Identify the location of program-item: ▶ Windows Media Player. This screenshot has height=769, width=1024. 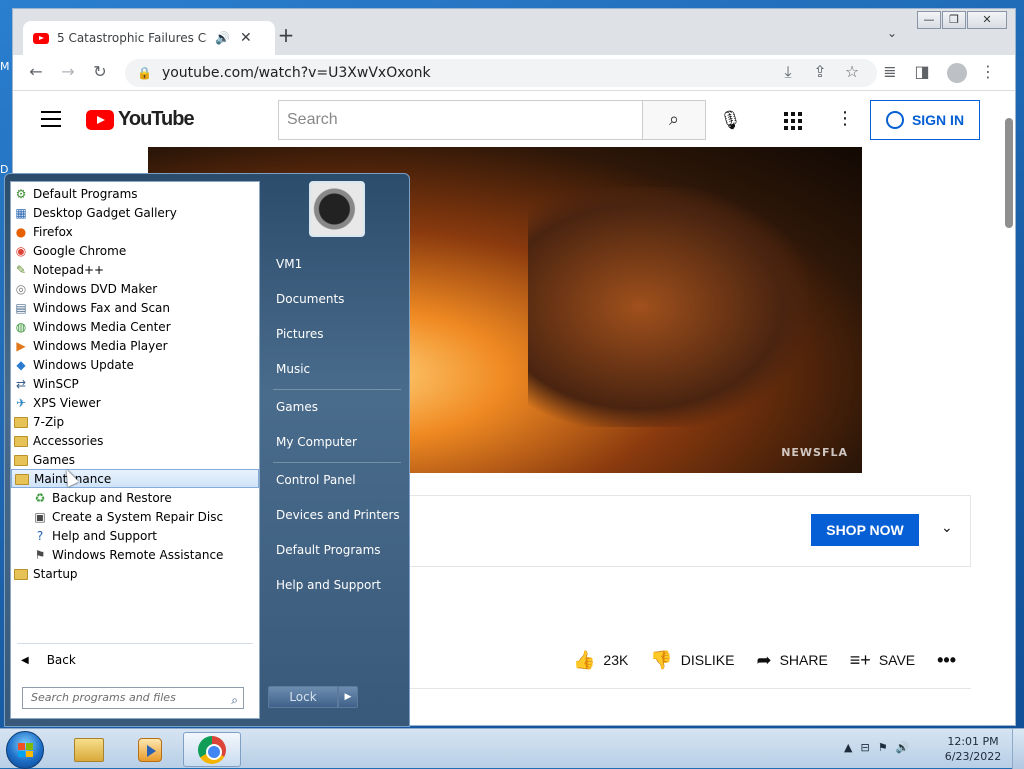
(135, 345).